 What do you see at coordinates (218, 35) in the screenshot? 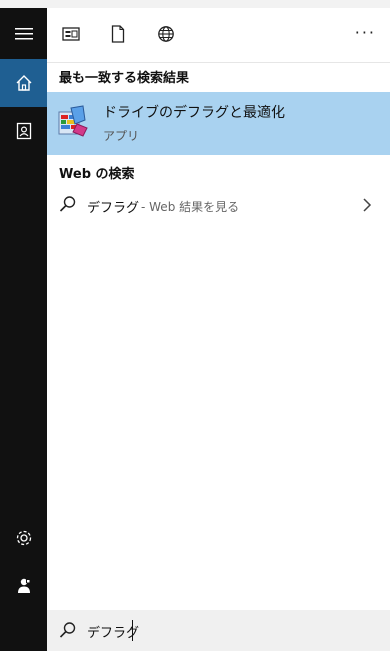
I see `filter-toolbar: ···` at bounding box center [218, 35].